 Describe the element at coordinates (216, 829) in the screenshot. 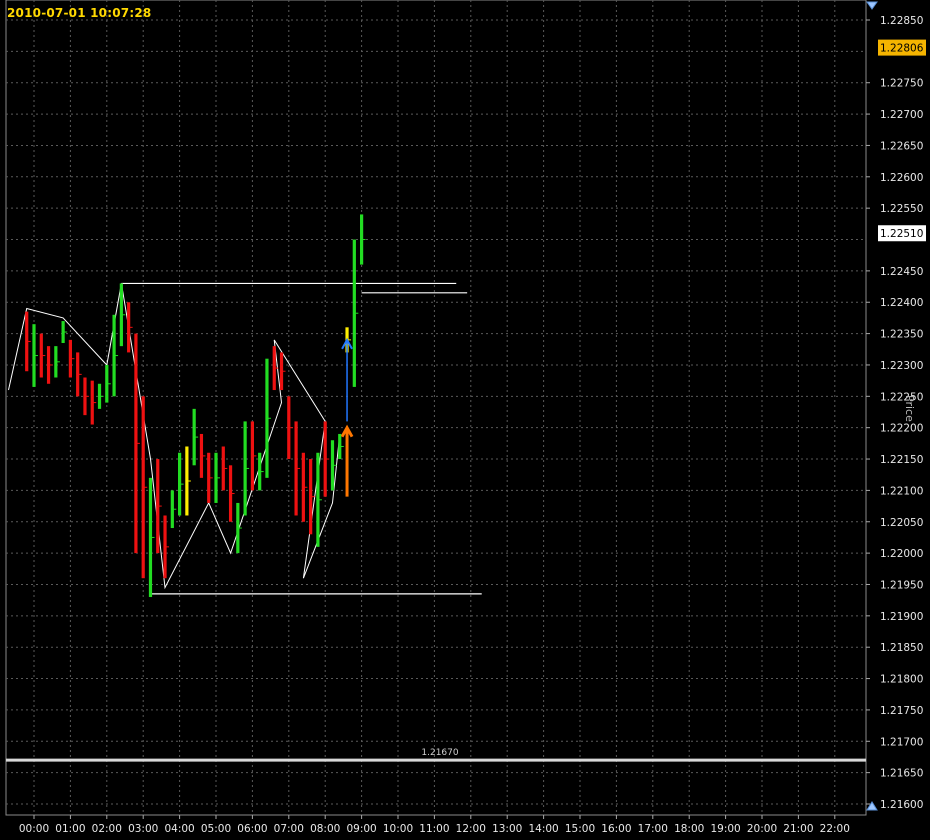

I see `x-tick-label: 05:00` at that location.